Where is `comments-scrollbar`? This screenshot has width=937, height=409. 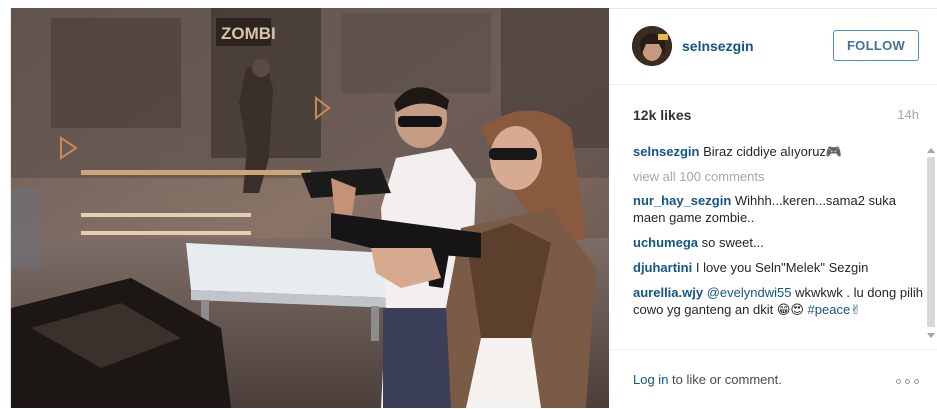 comments-scrollbar is located at coordinates (931, 242).